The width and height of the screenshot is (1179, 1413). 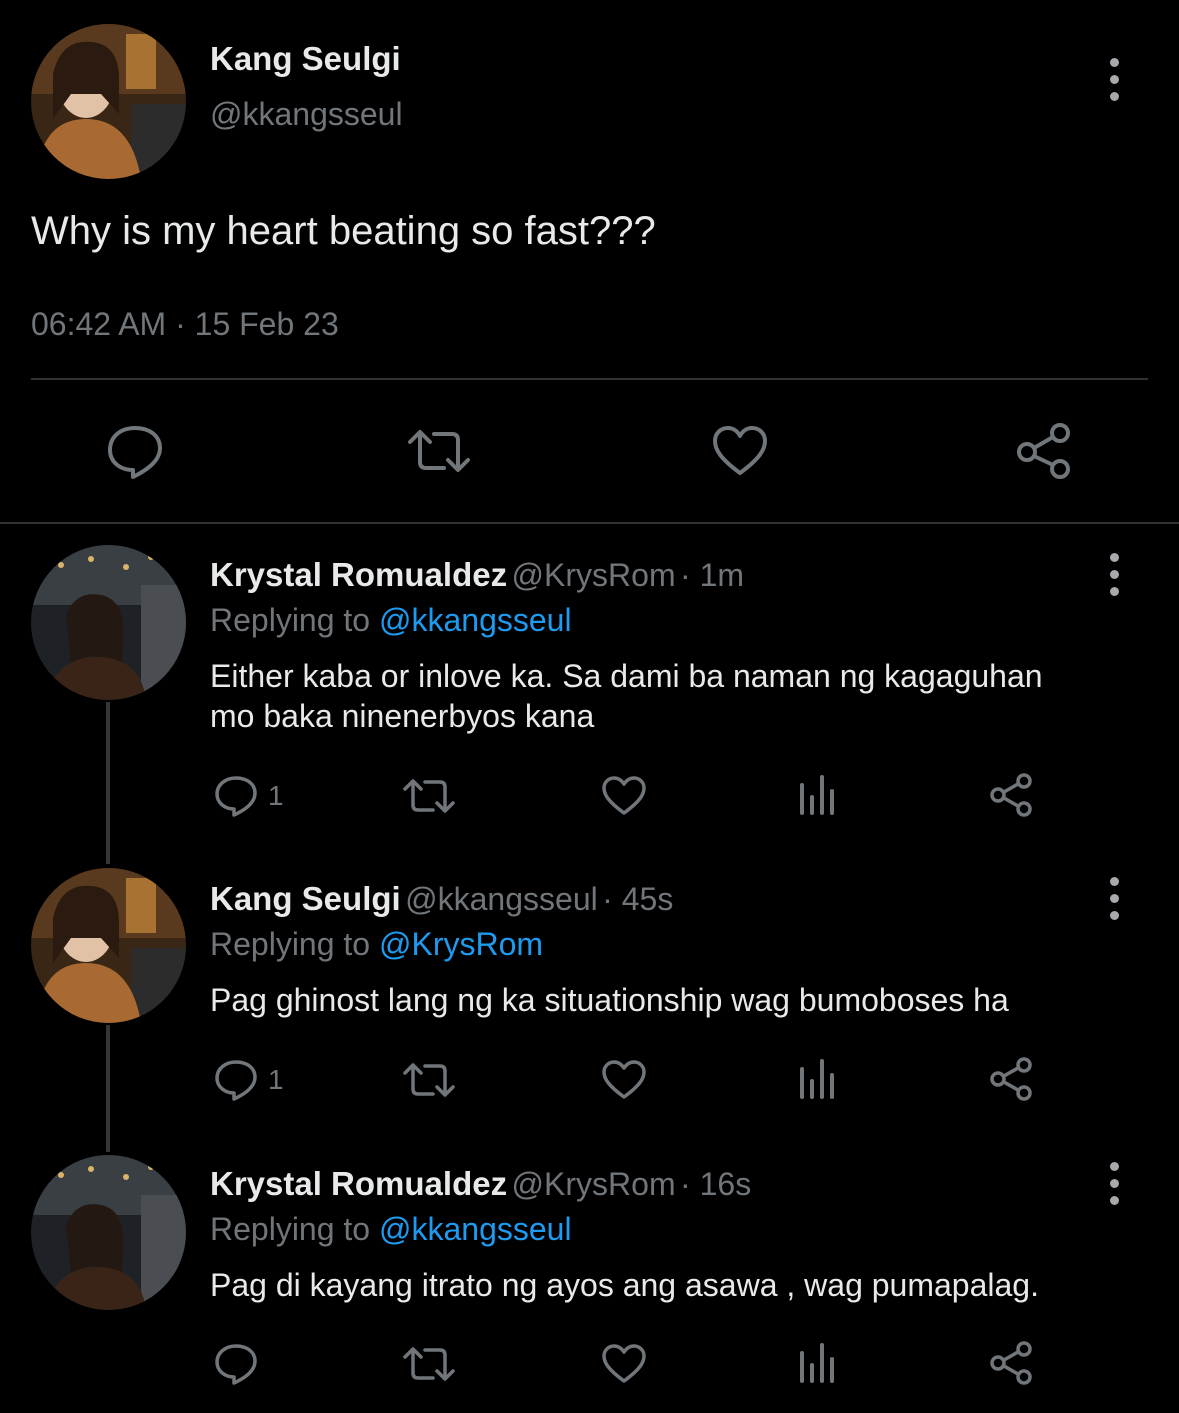 I want to click on tweet-text: Why is my heart beating so fast???, so click(x=343, y=231).